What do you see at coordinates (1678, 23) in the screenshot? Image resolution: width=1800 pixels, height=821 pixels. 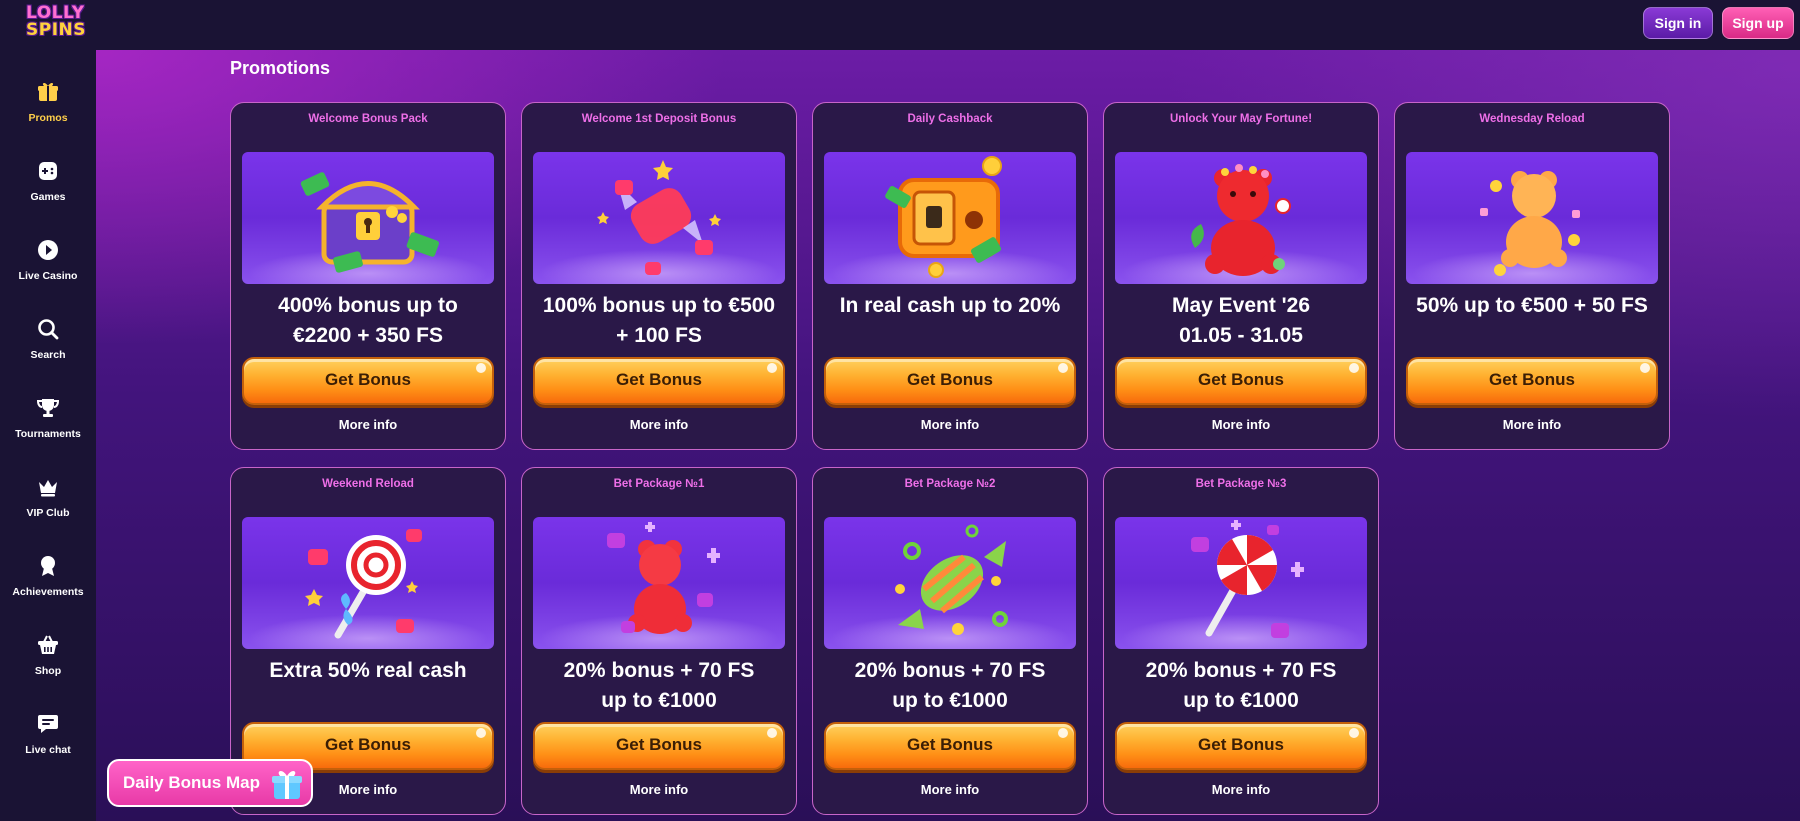 I see `sign-in-button: Sign in` at bounding box center [1678, 23].